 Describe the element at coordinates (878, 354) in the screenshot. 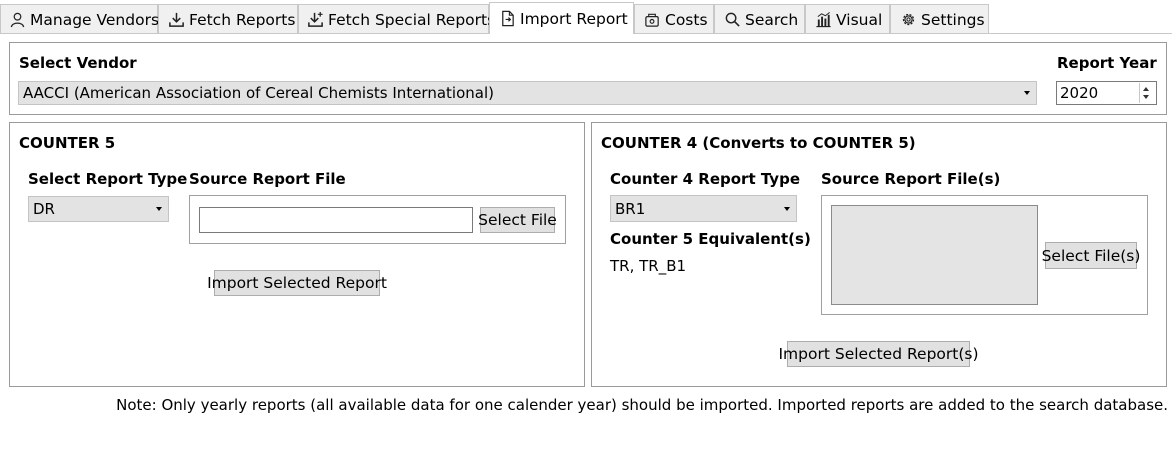

I see `import-selected-reports-button: Import Selected Report(s)` at that location.